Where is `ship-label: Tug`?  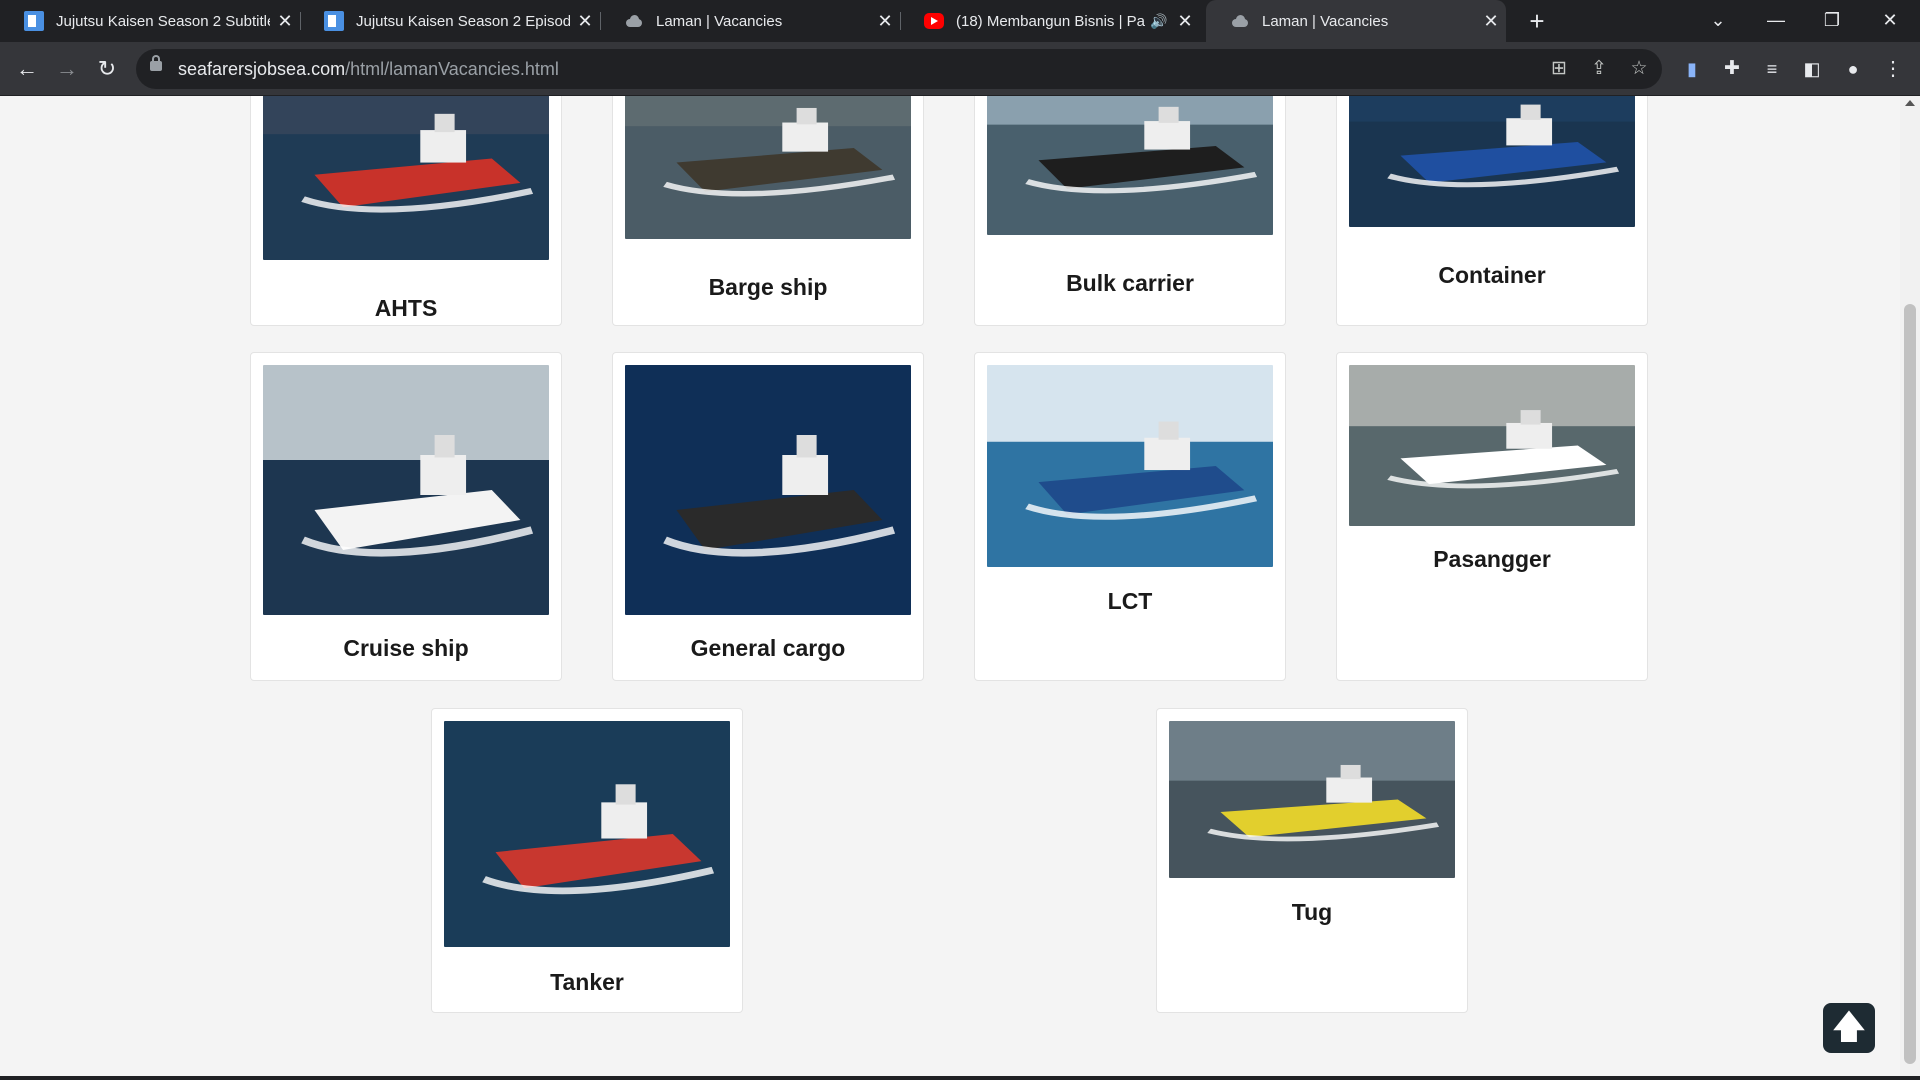
ship-label: Tug is located at coordinates (1312, 912).